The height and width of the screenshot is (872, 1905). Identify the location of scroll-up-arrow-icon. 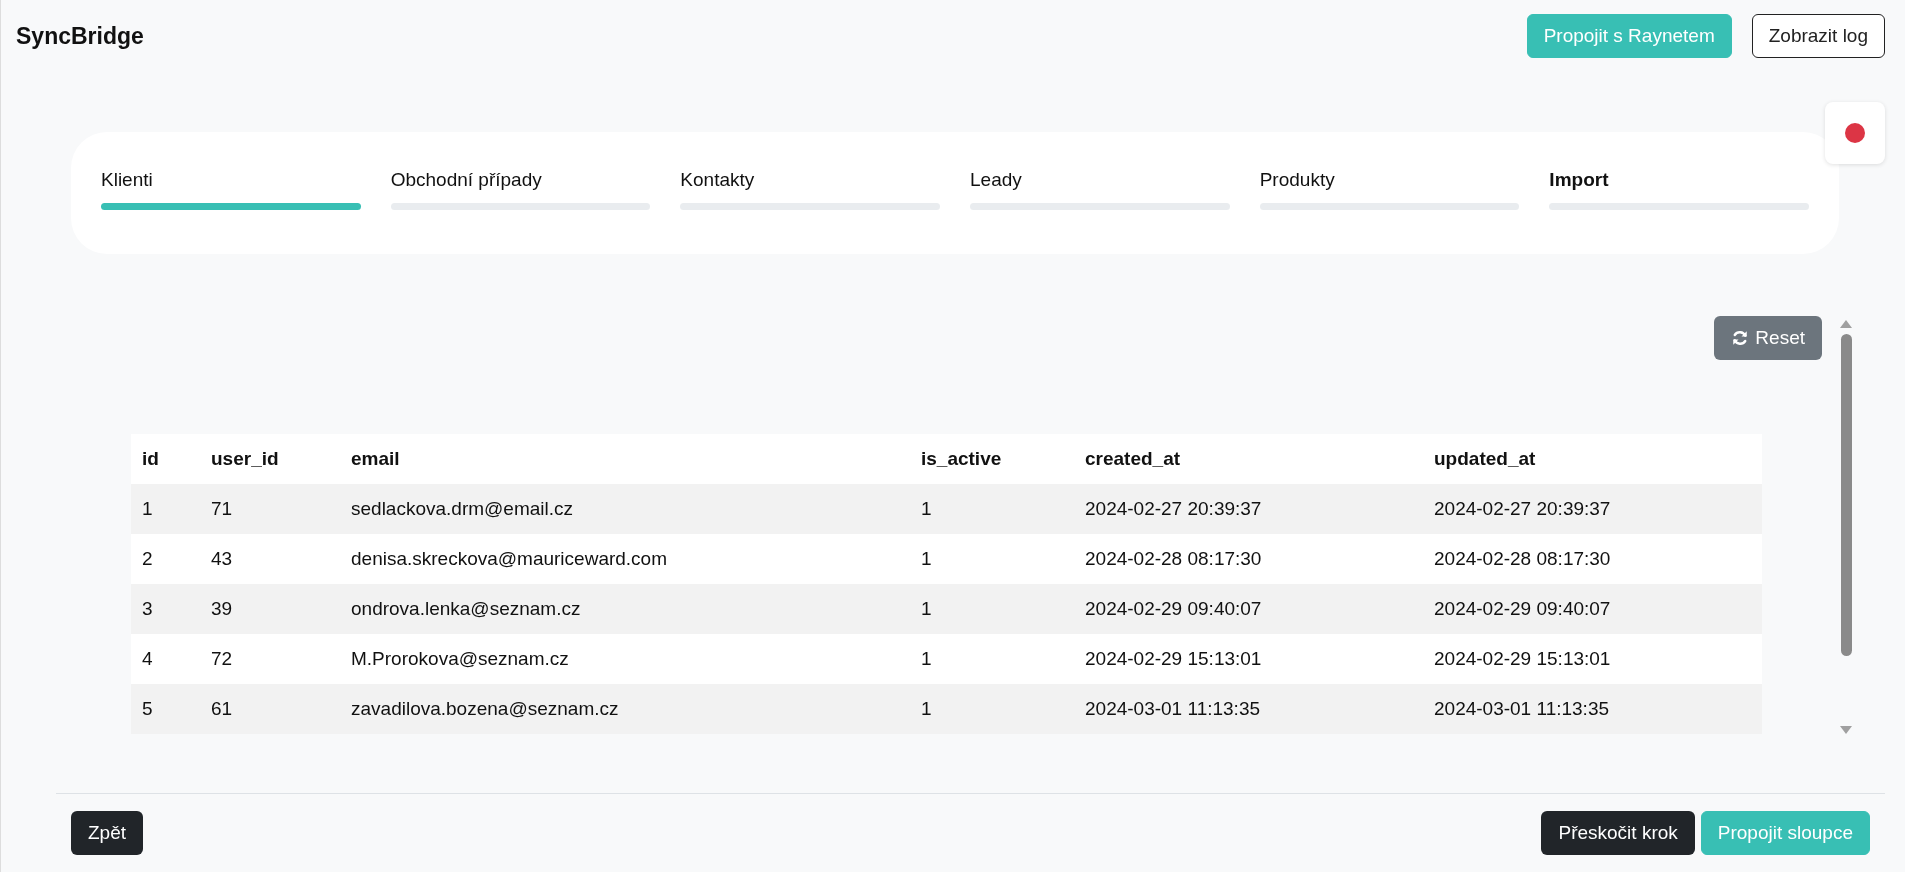
(1846, 324).